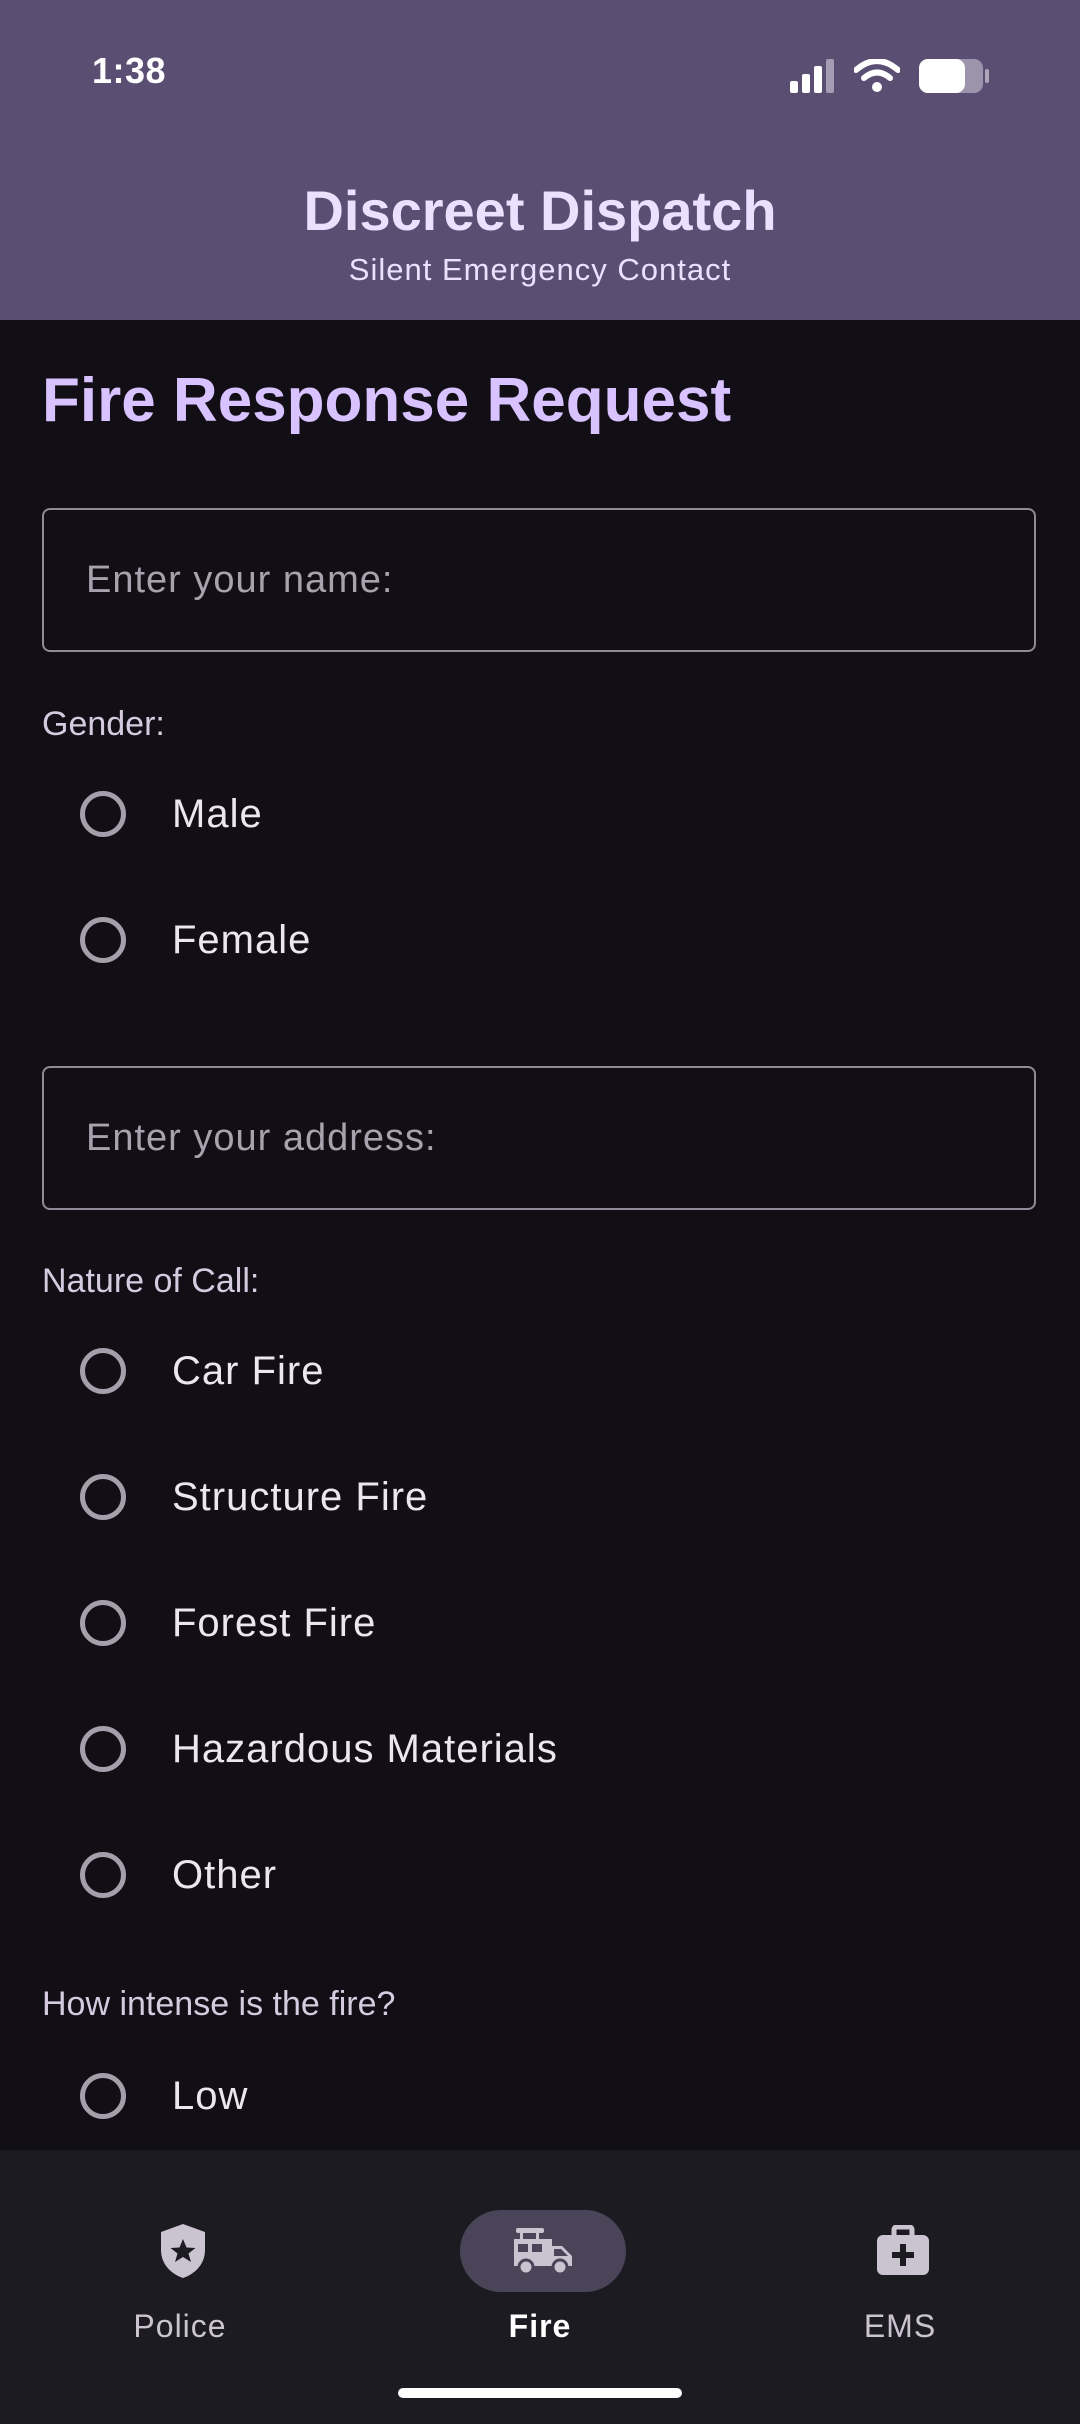  I want to click on radio-label: Other, so click(225, 1874).